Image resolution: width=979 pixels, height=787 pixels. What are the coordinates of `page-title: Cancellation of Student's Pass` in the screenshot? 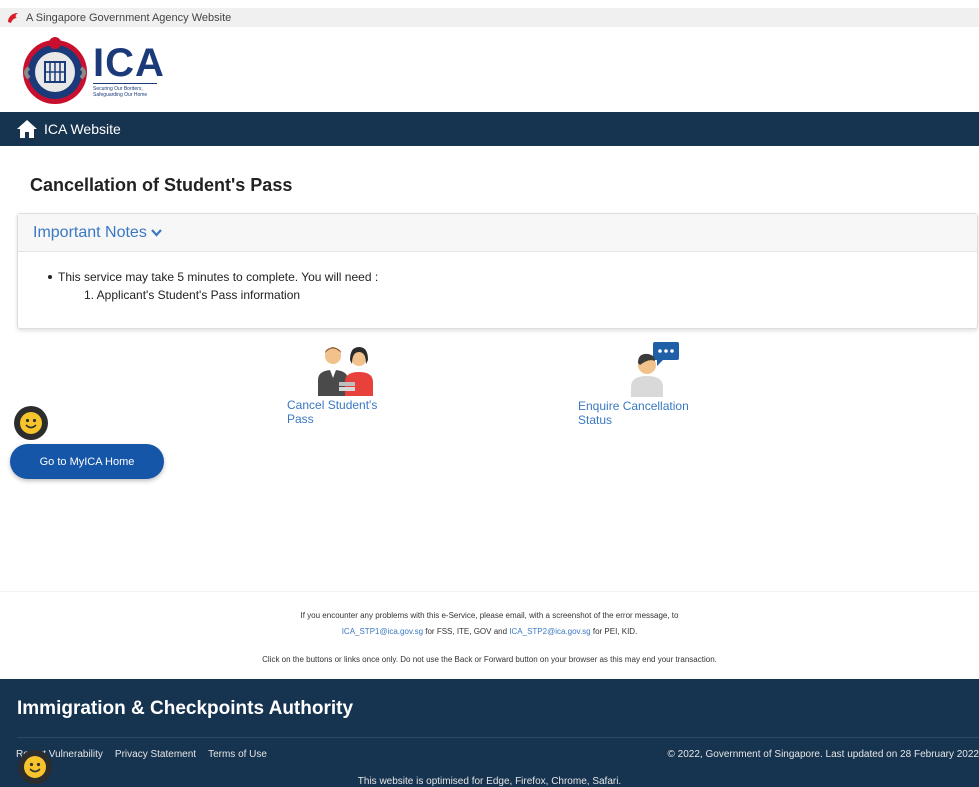 It's located at (161, 185).